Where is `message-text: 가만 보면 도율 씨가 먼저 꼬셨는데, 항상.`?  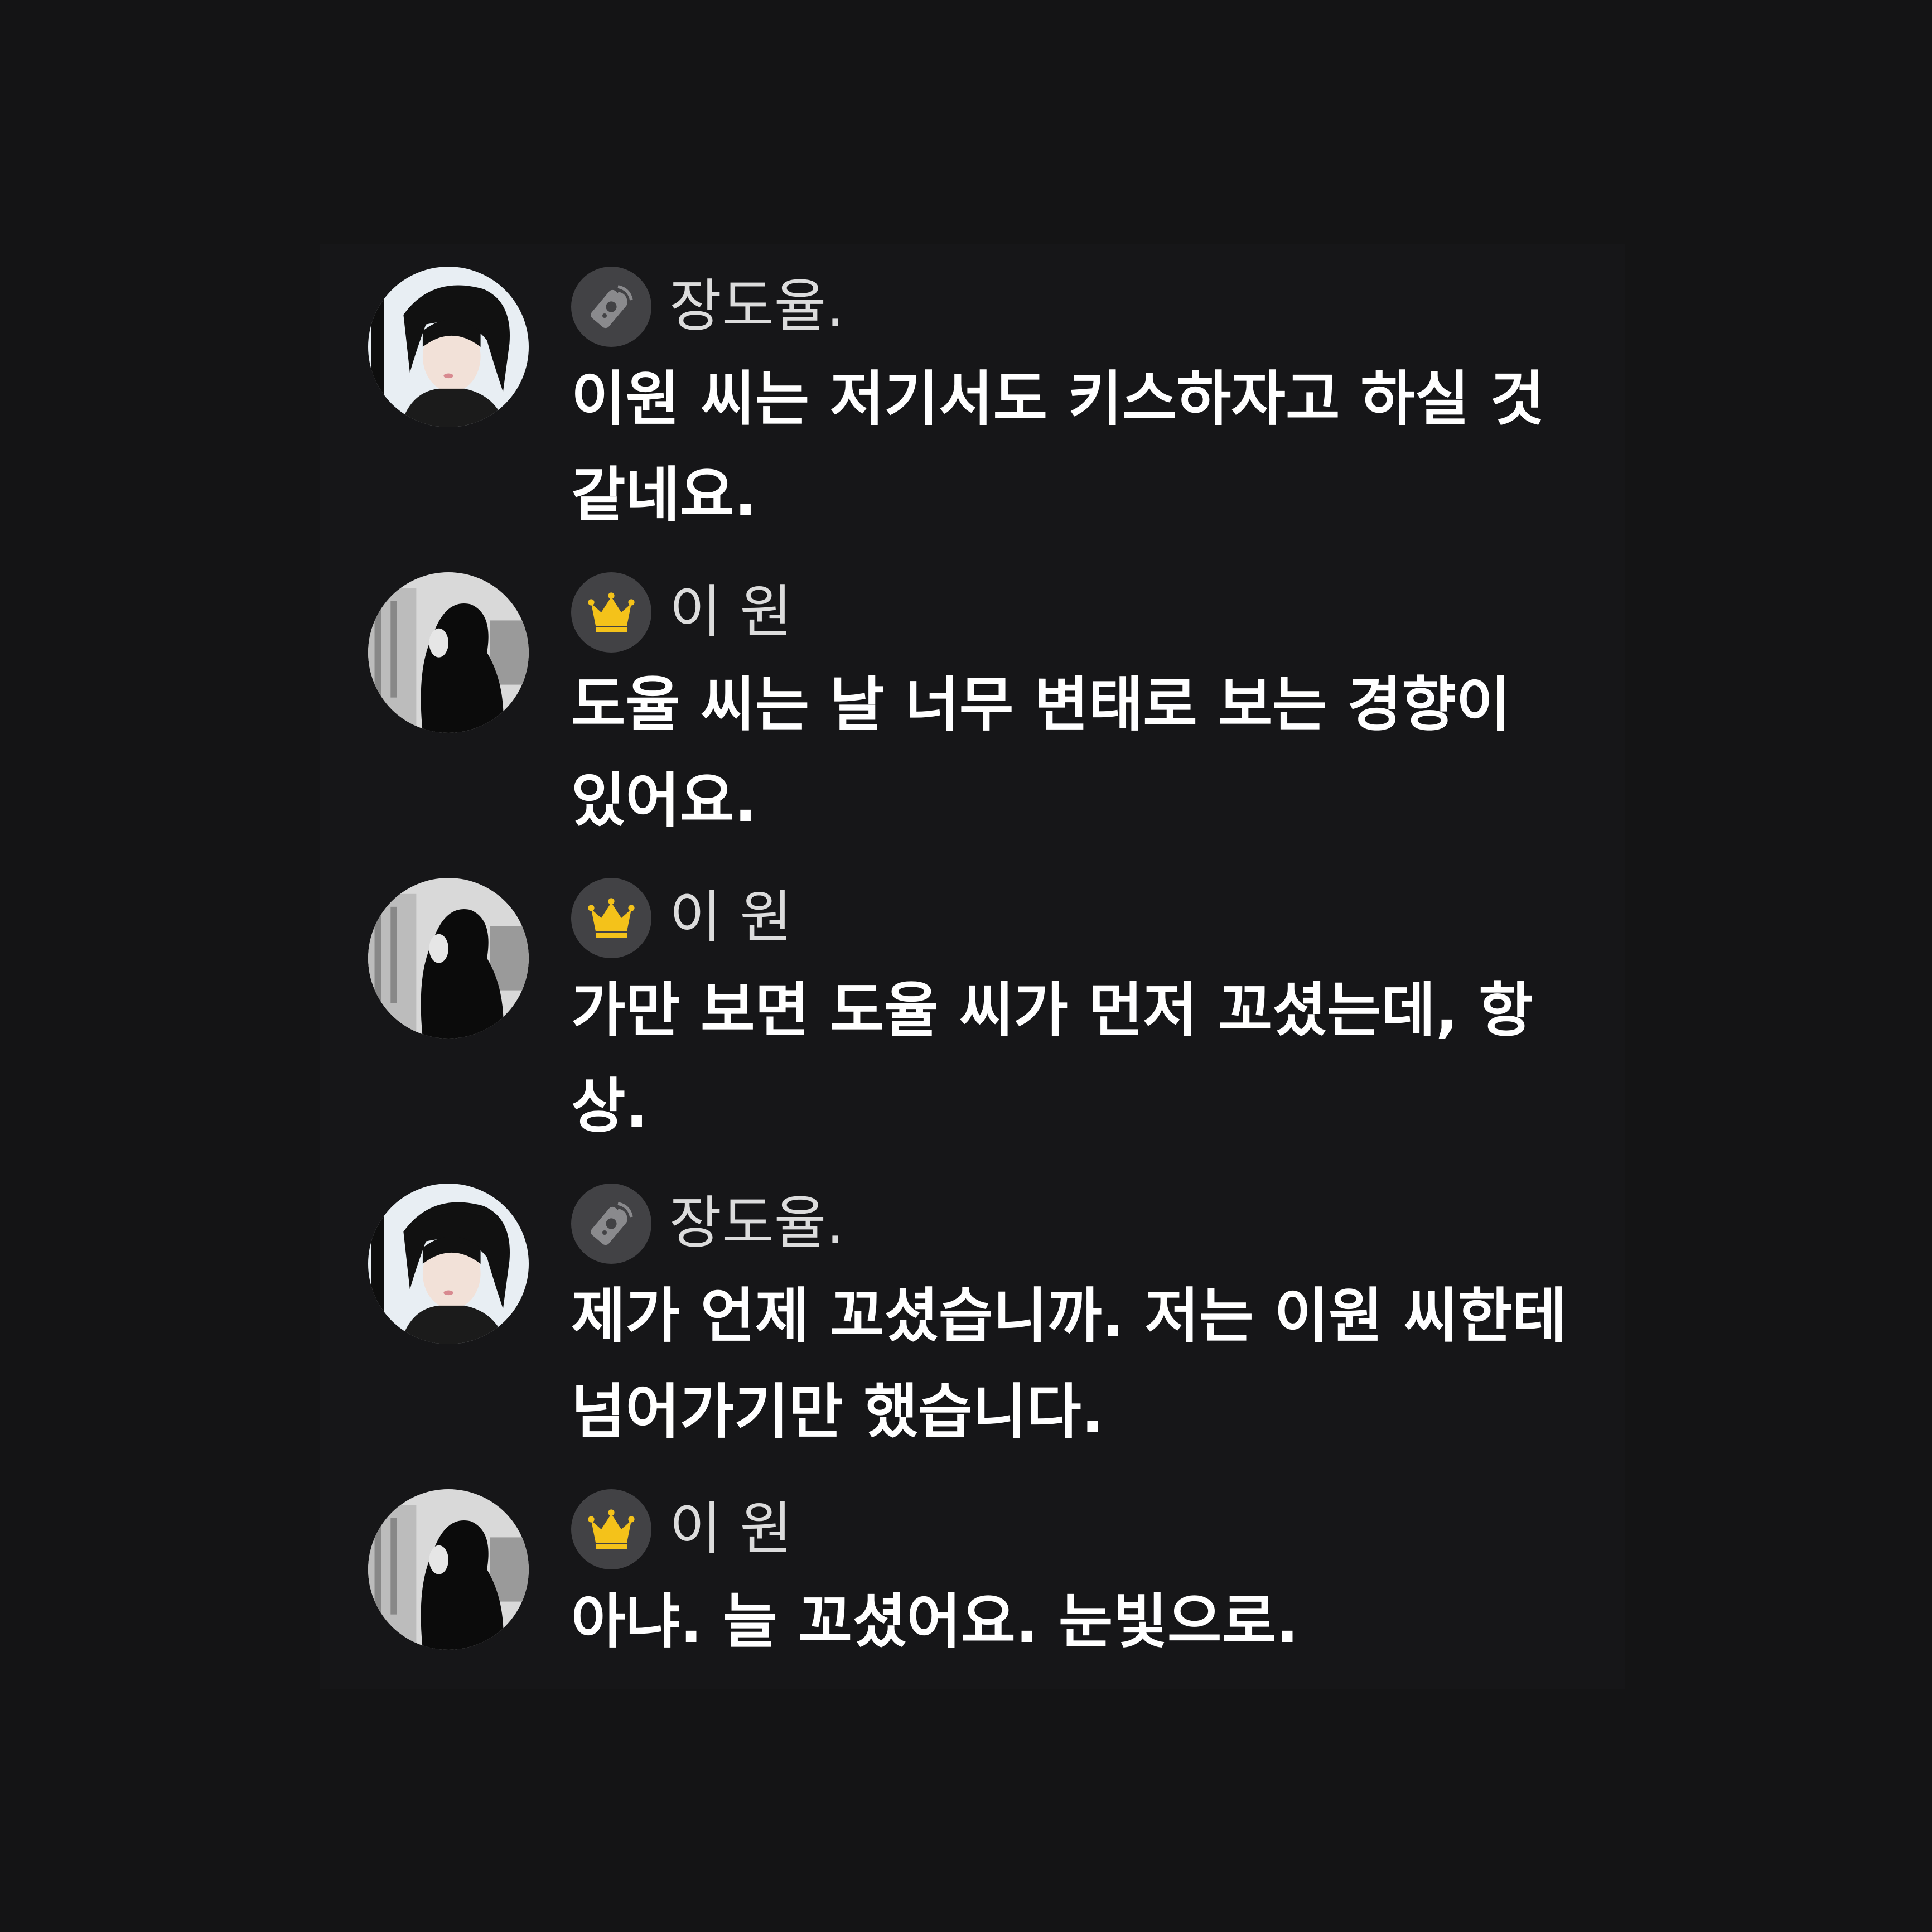
message-text: 가만 보면 도율 씨가 먼저 꼬셨는데, 항상. is located at coordinates (1052, 1058).